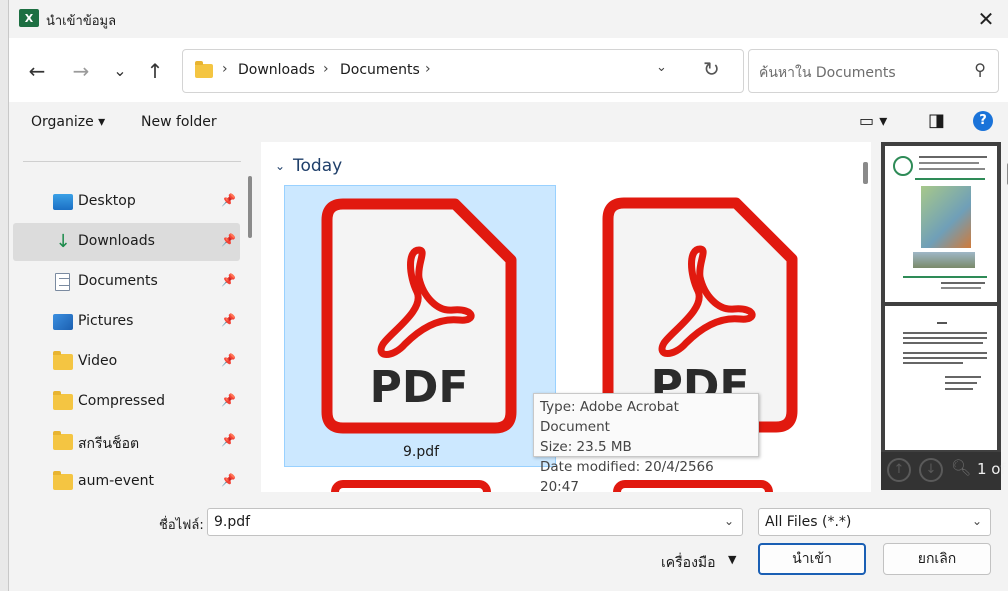 The width and height of the screenshot is (1008, 591). What do you see at coordinates (944, 260) in the screenshot?
I see `photo-image` at bounding box center [944, 260].